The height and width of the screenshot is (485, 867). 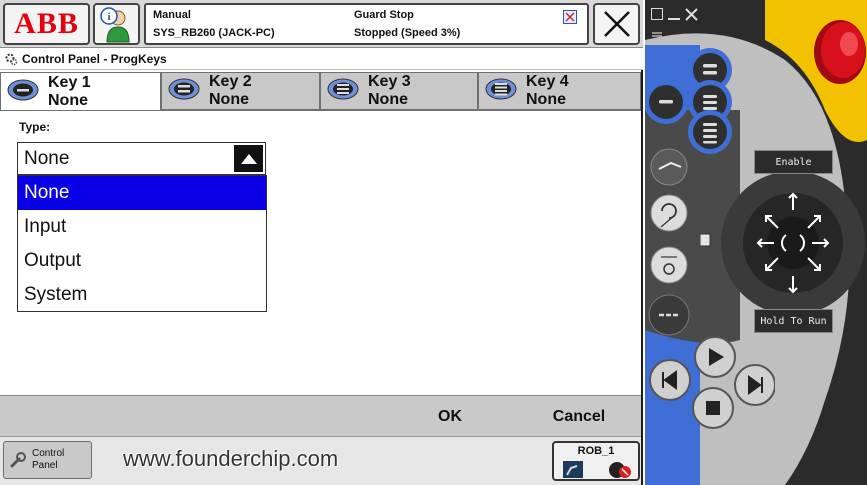 What do you see at coordinates (343, 91) in the screenshot?
I see `progkey-3-icon` at bounding box center [343, 91].